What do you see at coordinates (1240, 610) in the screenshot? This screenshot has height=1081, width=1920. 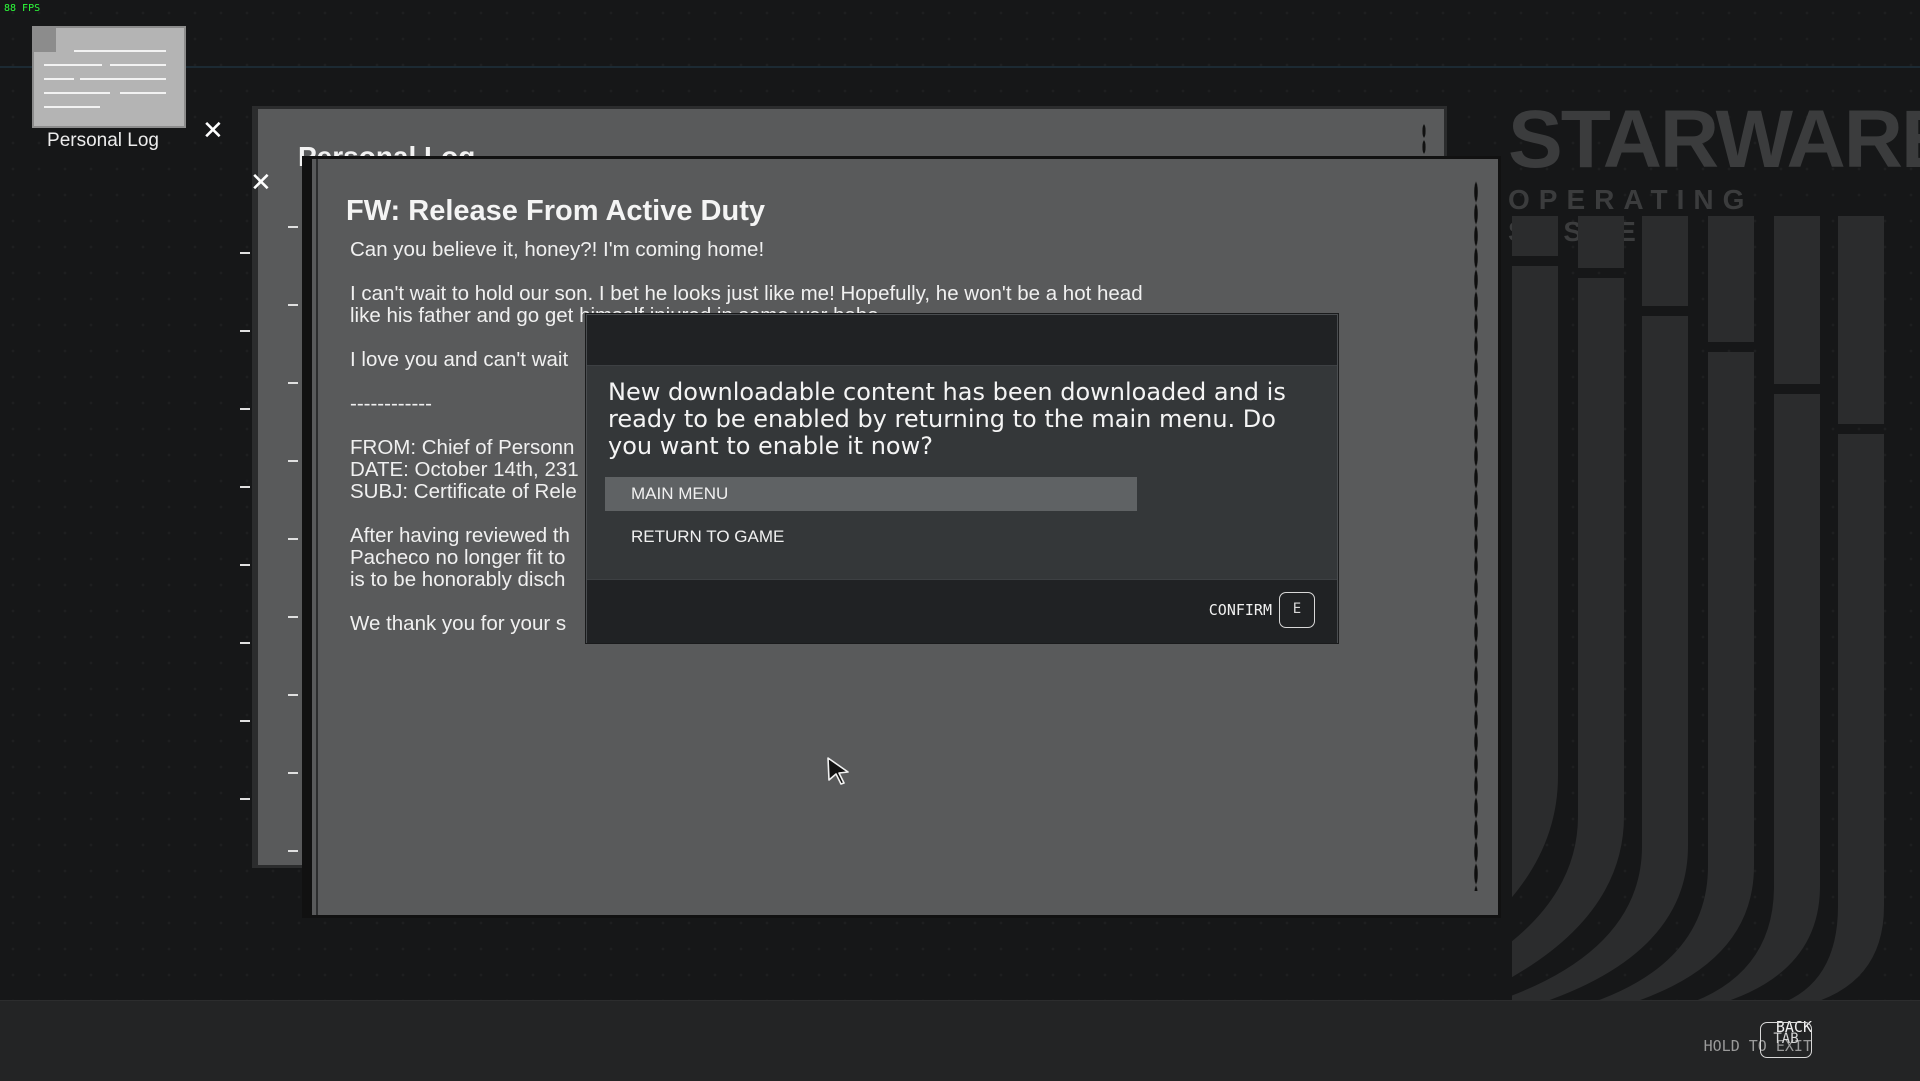 I see `confirm-label: CONFIRM` at bounding box center [1240, 610].